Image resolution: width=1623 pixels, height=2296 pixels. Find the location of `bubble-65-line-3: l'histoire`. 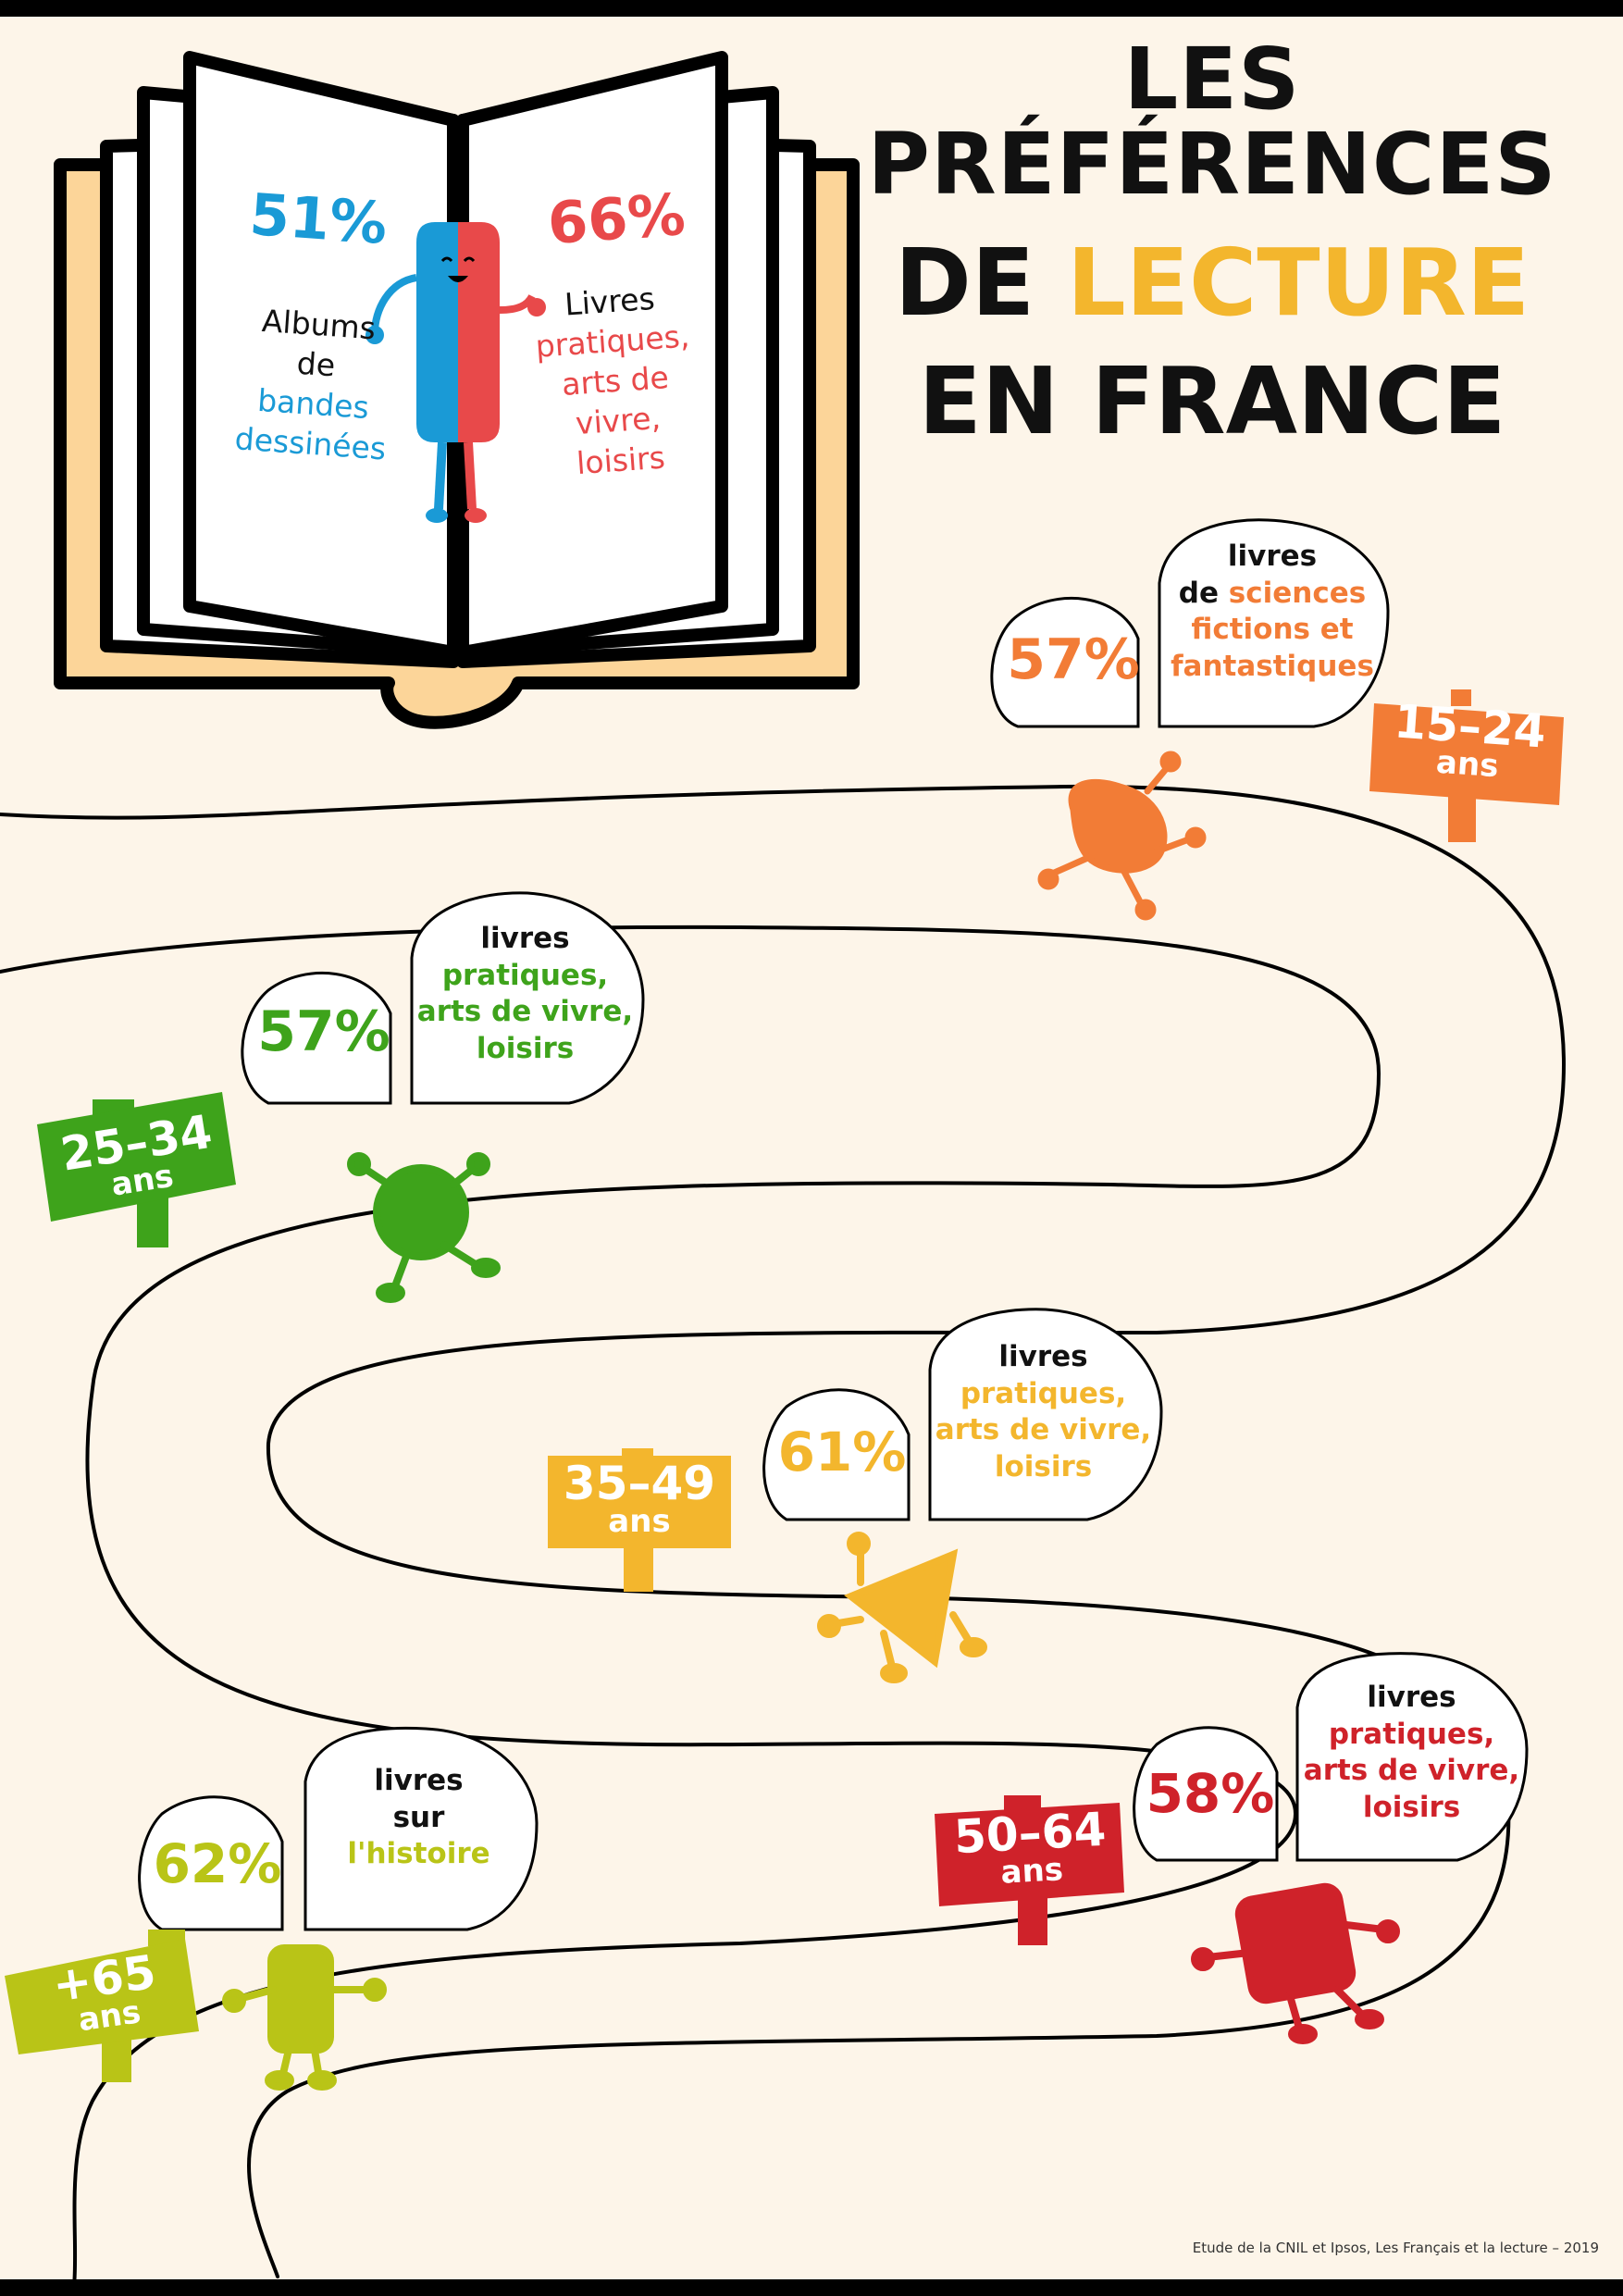

bubble-65-line-3: l'histoire is located at coordinates (418, 1854).